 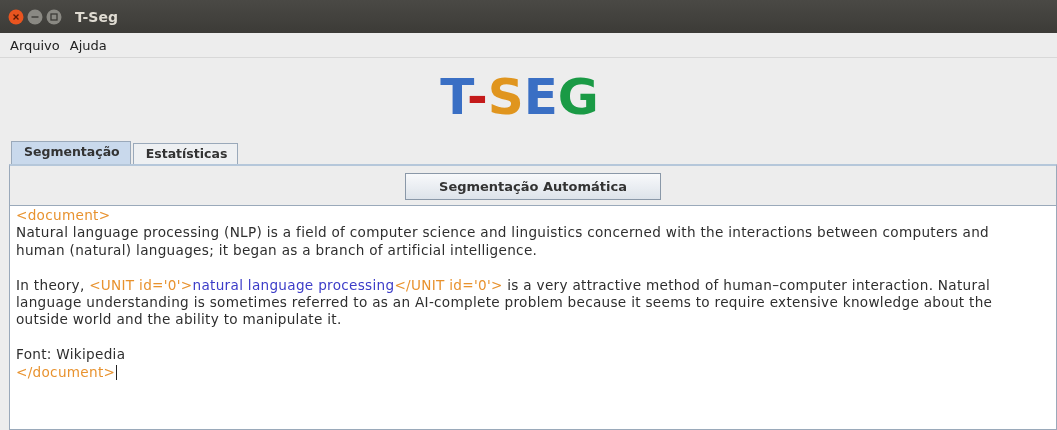 What do you see at coordinates (96, 16) in the screenshot?
I see `window-title: T-Seg` at bounding box center [96, 16].